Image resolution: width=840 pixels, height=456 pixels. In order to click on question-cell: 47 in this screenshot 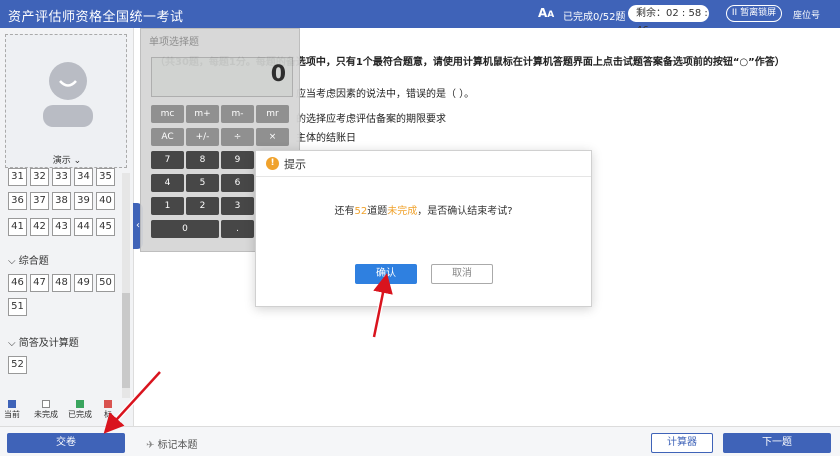, I will do `click(39, 283)`.